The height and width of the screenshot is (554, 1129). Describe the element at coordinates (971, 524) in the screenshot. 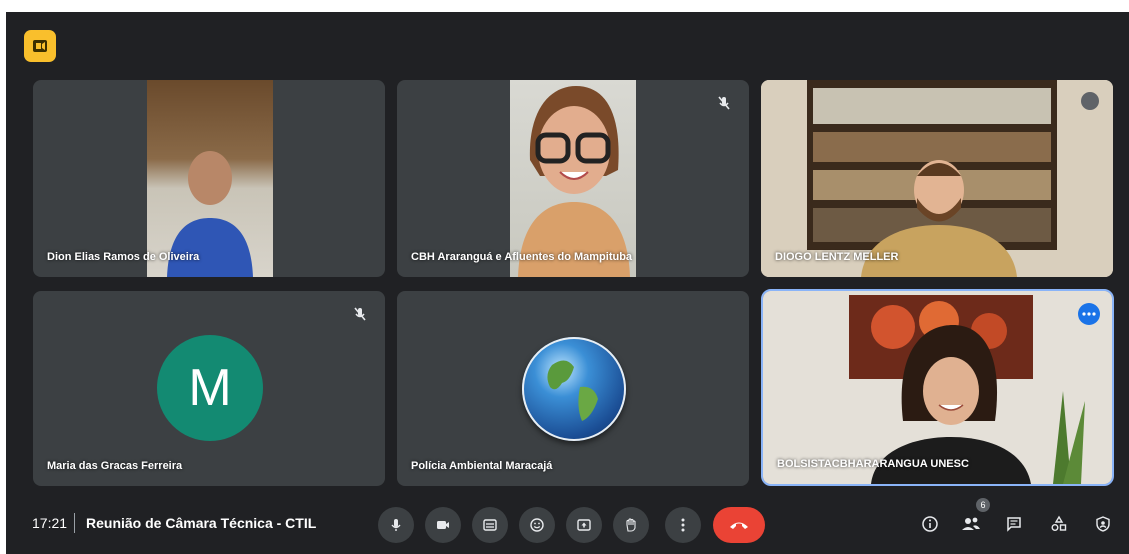

I see `people-icon` at that location.